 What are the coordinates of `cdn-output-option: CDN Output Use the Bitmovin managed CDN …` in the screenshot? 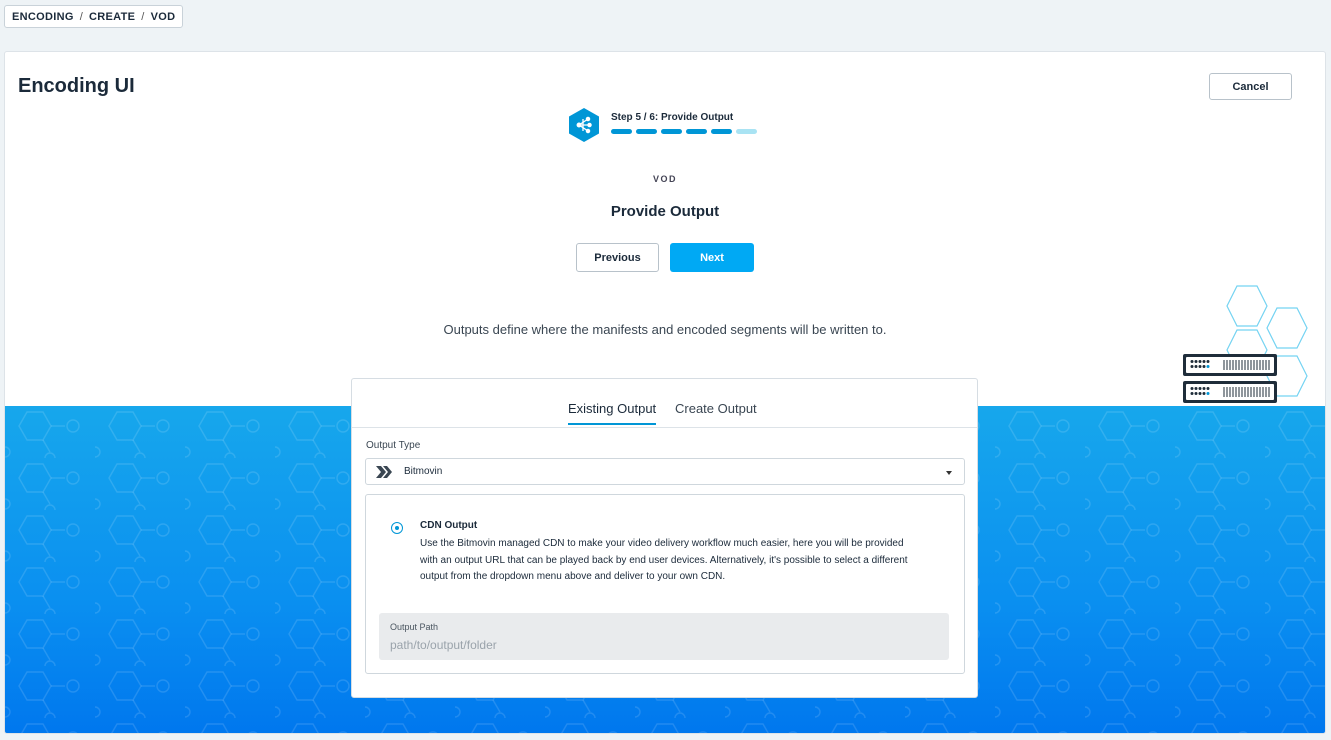 It's located at (665, 584).